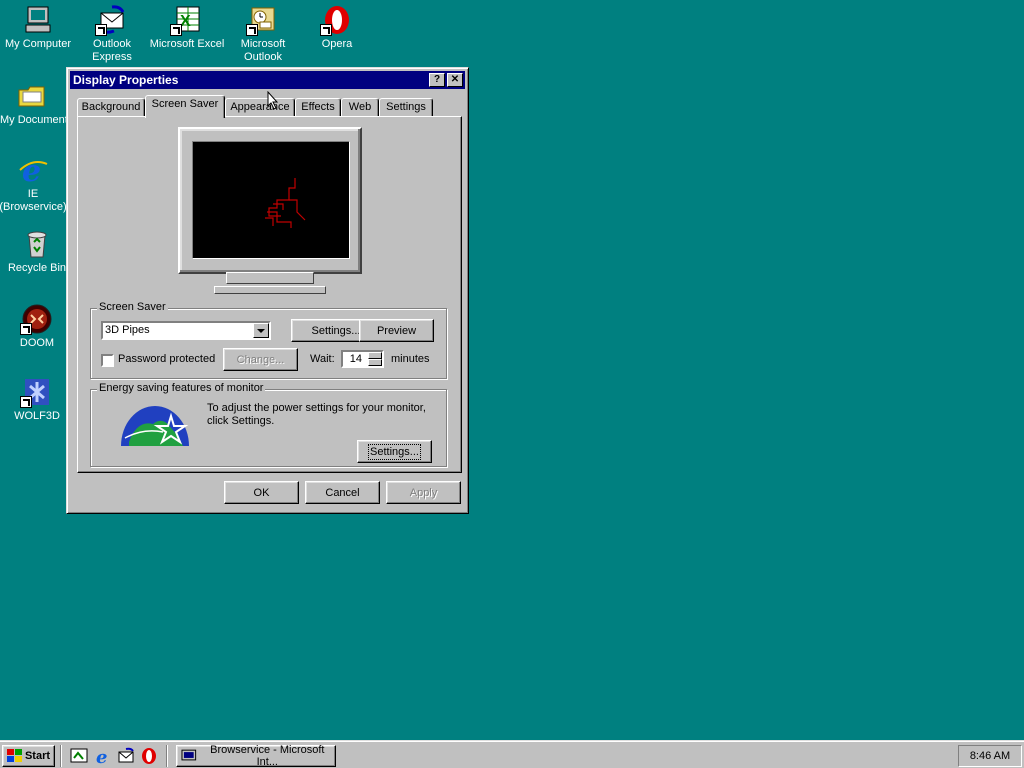 Image resolution: width=1024 pixels, height=768 pixels. What do you see at coordinates (186, 330) in the screenshot?
I see `screensaver-select: 3D Pipes` at bounding box center [186, 330].